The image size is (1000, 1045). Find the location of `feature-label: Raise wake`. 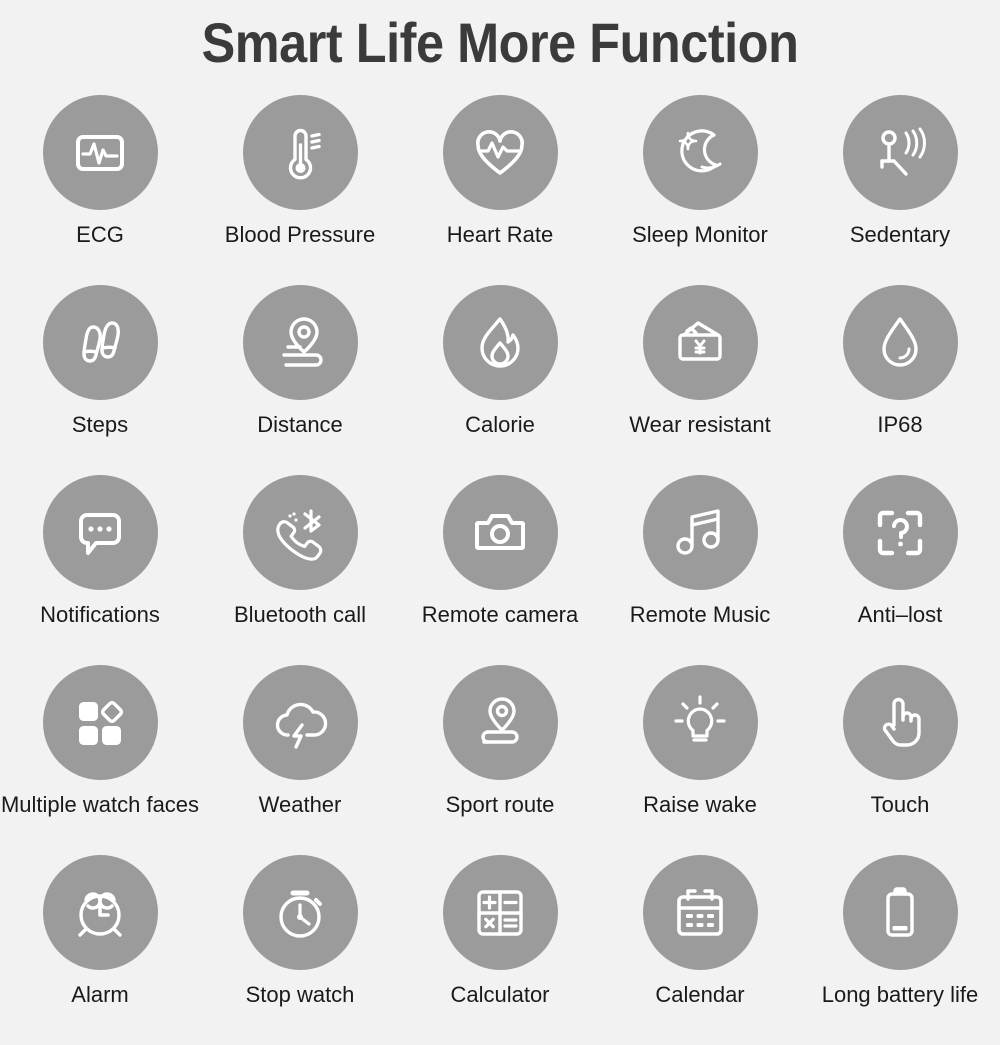

feature-label: Raise wake is located at coordinates (700, 804).